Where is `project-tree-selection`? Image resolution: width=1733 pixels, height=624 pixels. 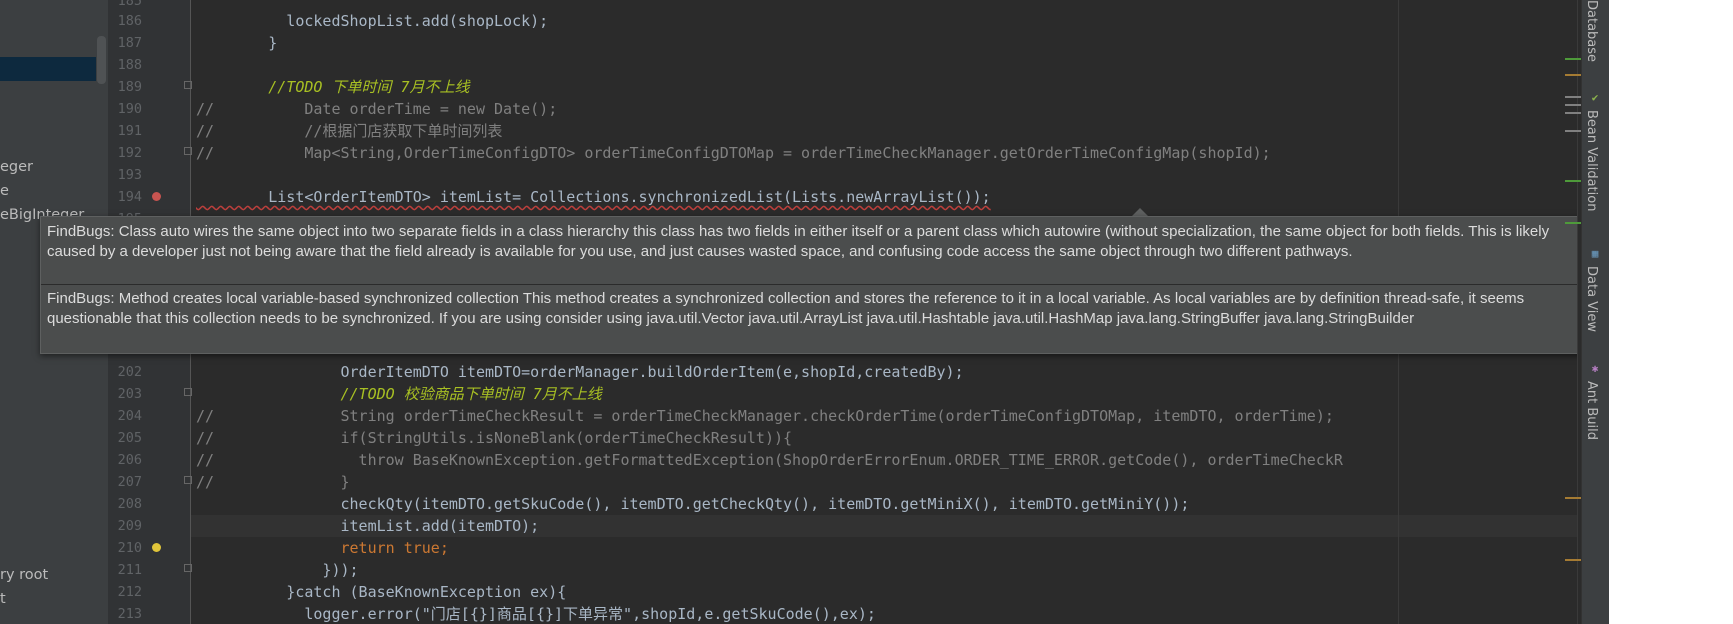 project-tree-selection is located at coordinates (48, 69).